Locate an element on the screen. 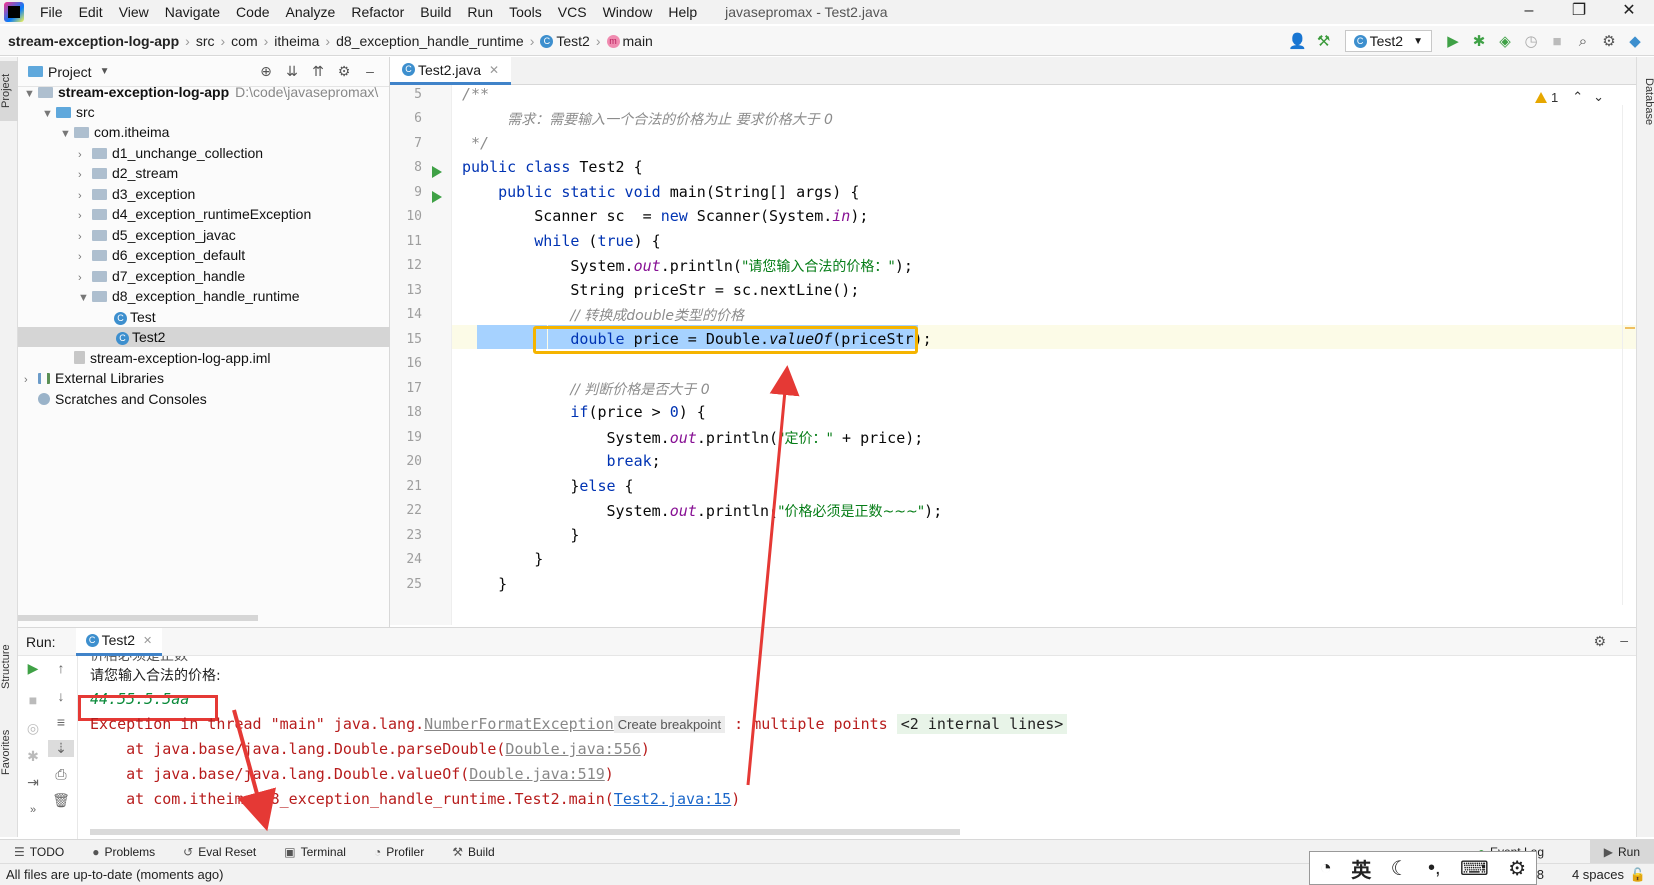 The width and height of the screenshot is (1654, 885). exception-class-link: NumberFormatException is located at coordinates (519, 724).